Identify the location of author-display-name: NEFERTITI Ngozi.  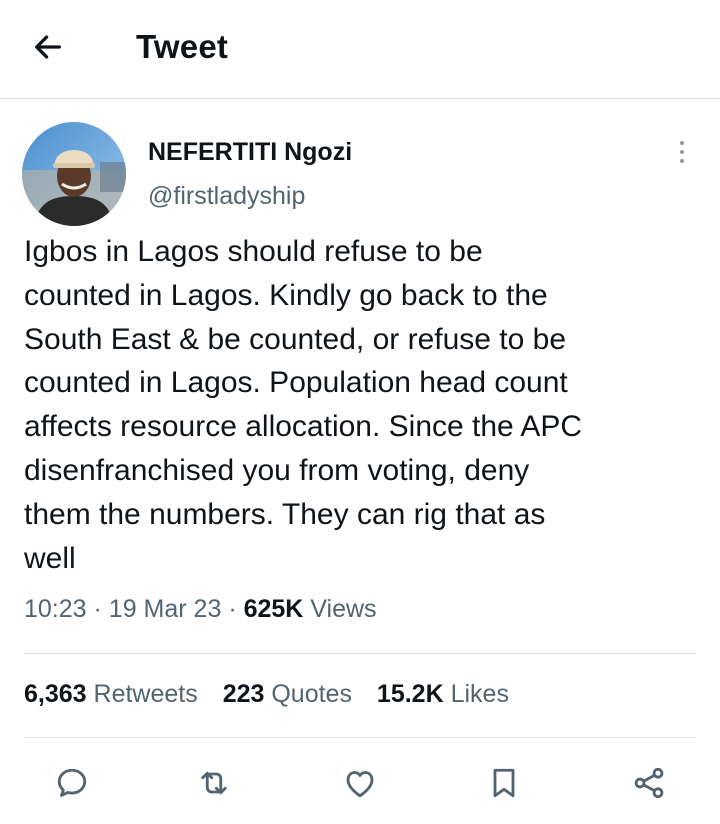
(250, 152).